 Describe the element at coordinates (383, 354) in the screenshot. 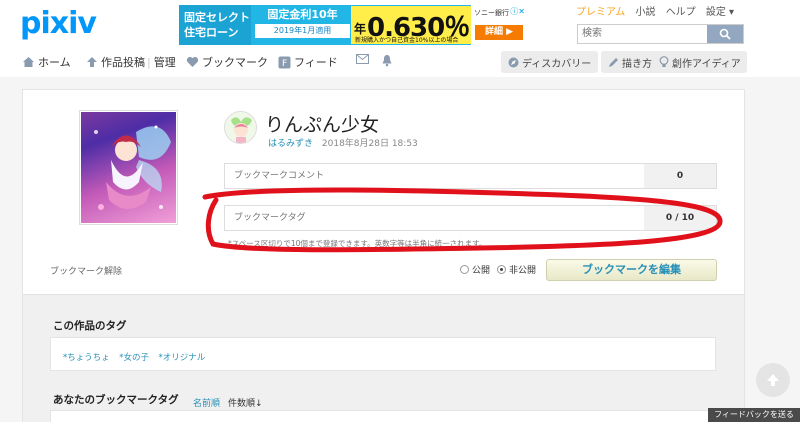

I see `work-tags-box: *ちょうちょ *女の子 *オリジナル` at that location.